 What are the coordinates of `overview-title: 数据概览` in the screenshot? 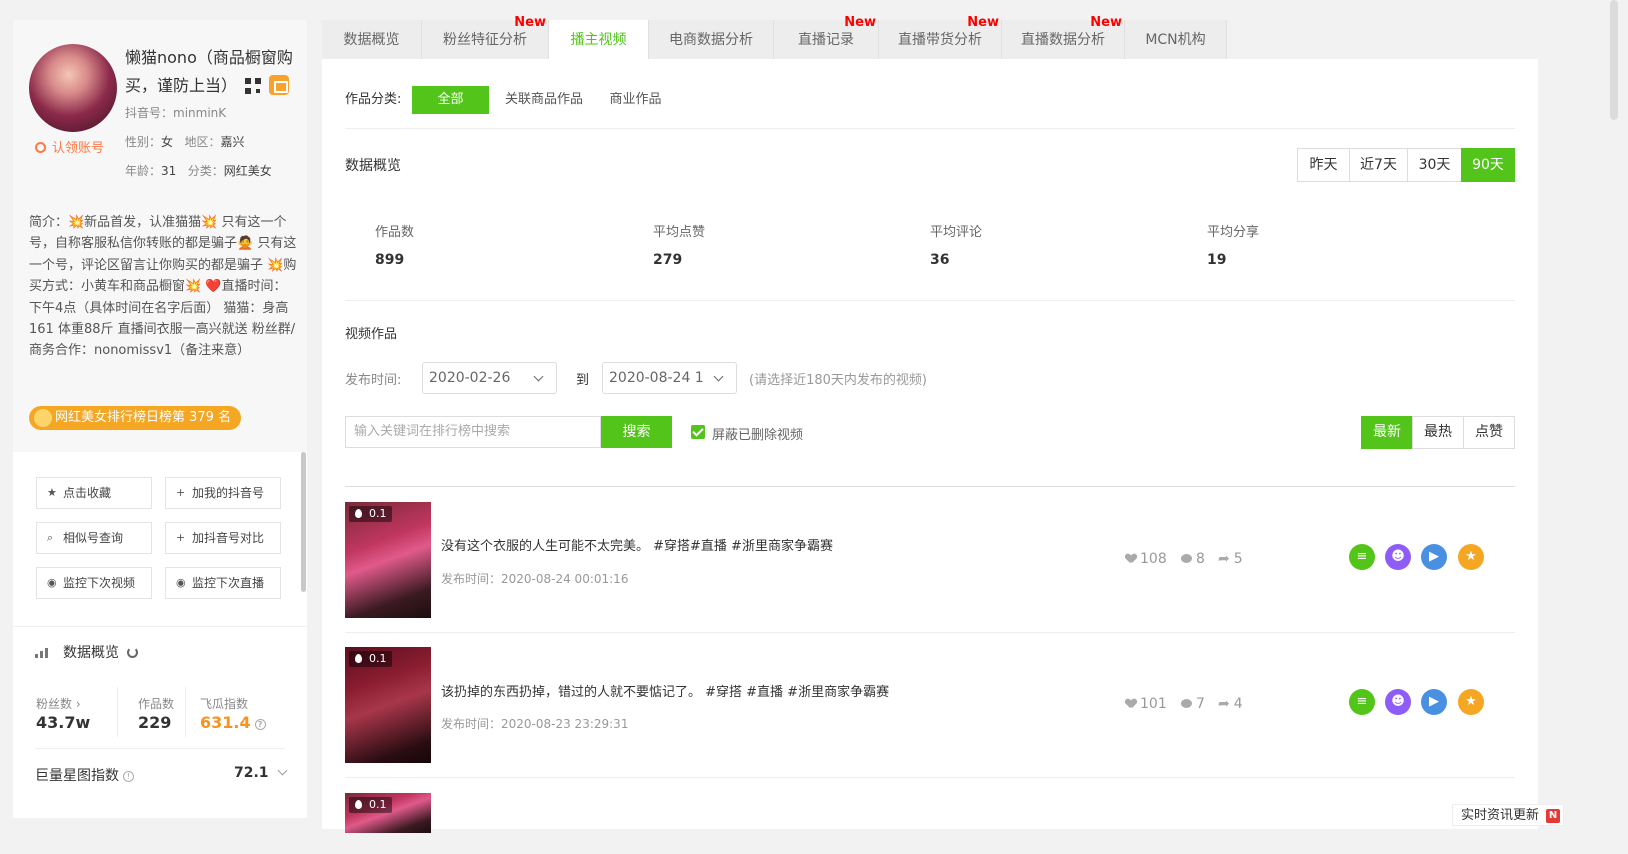 It's located at (86, 652).